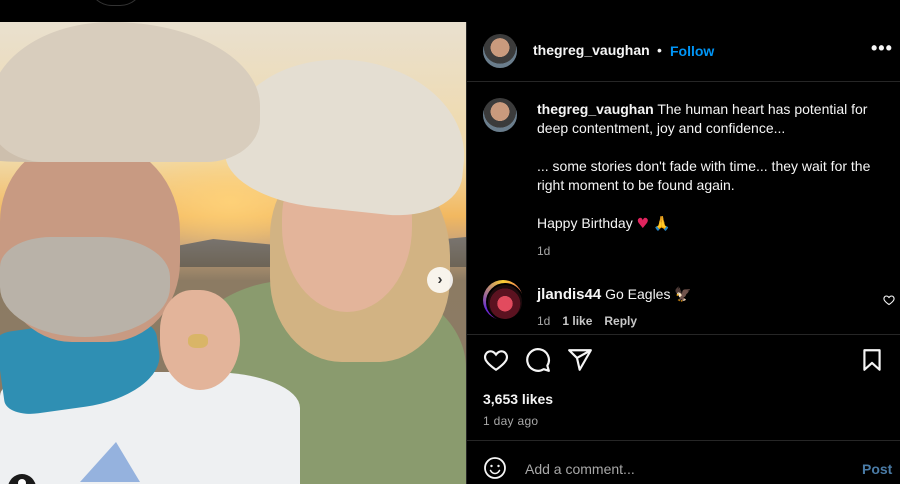 This screenshot has width=900, height=484. What do you see at coordinates (689, 306) in the screenshot?
I see `comment-item: jlandis44 Go Eagles 🦅 1d 1 like Reply` at bounding box center [689, 306].